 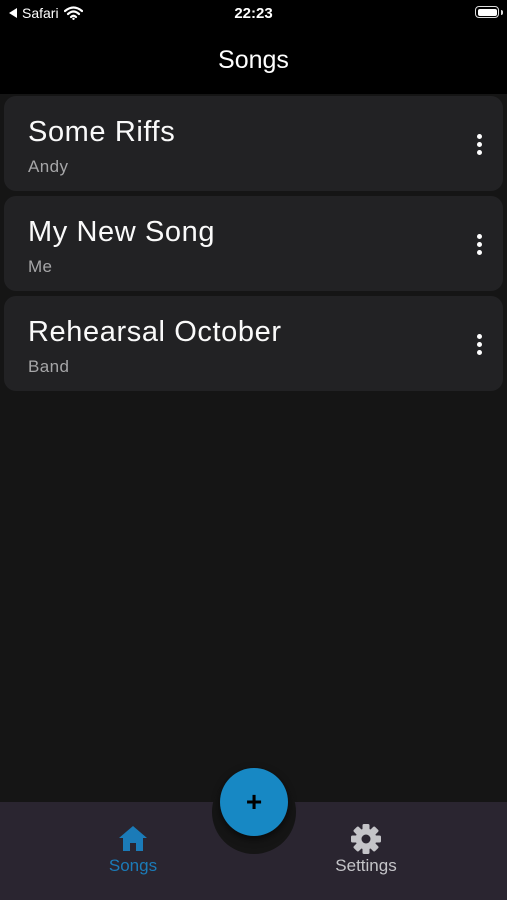 I want to click on tab-songs-label: Songs, so click(x=133, y=865).